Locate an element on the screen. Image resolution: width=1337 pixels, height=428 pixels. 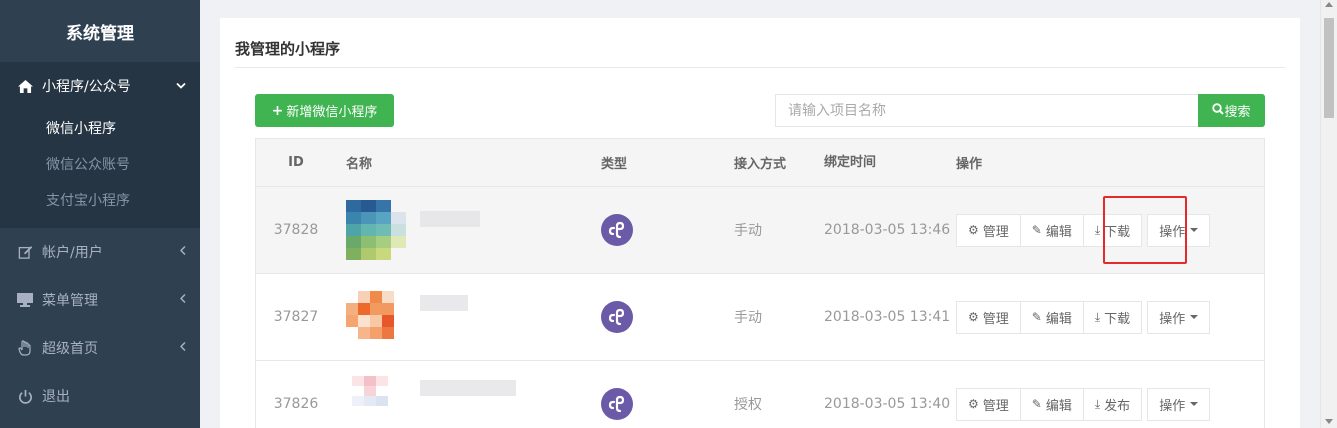
scroll-up-icon is located at coordinates (1329, 4).